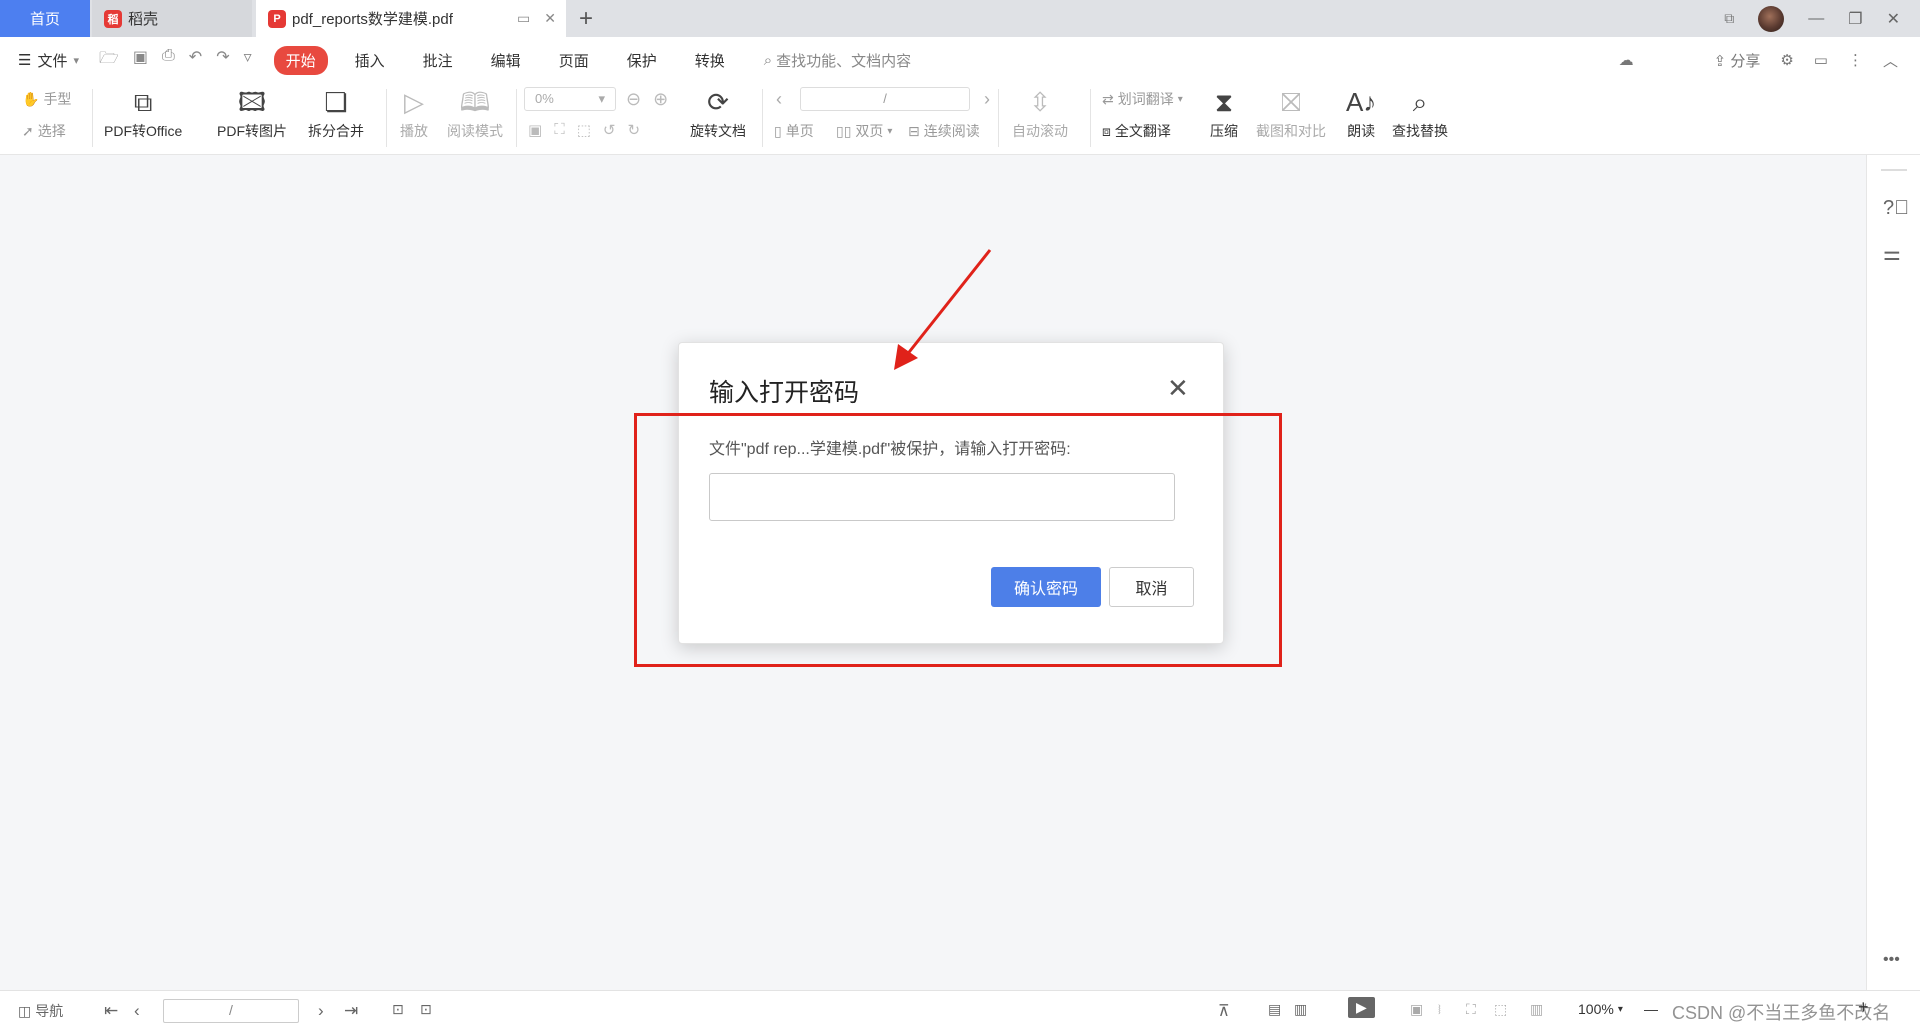 The image size is (1920, 1030). What do you see at coordinates (44, 131) in the screenshot?
I see `select-tool: ➚ 选择` at bounding box center [44, 131].